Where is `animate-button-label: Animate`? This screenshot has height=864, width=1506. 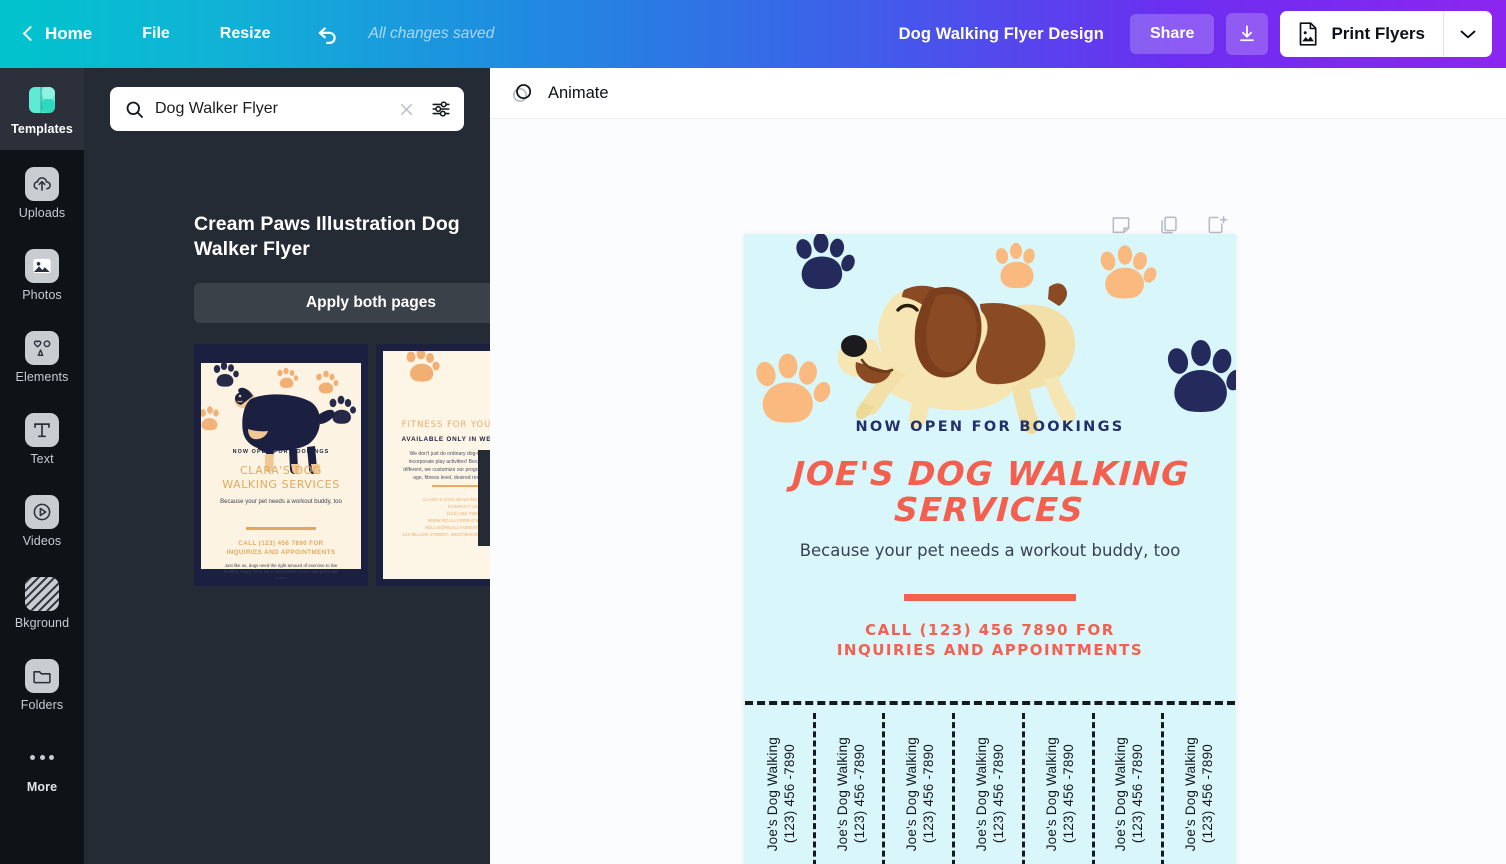 animate-button-label: Animate is located at coordinates (578, 93).